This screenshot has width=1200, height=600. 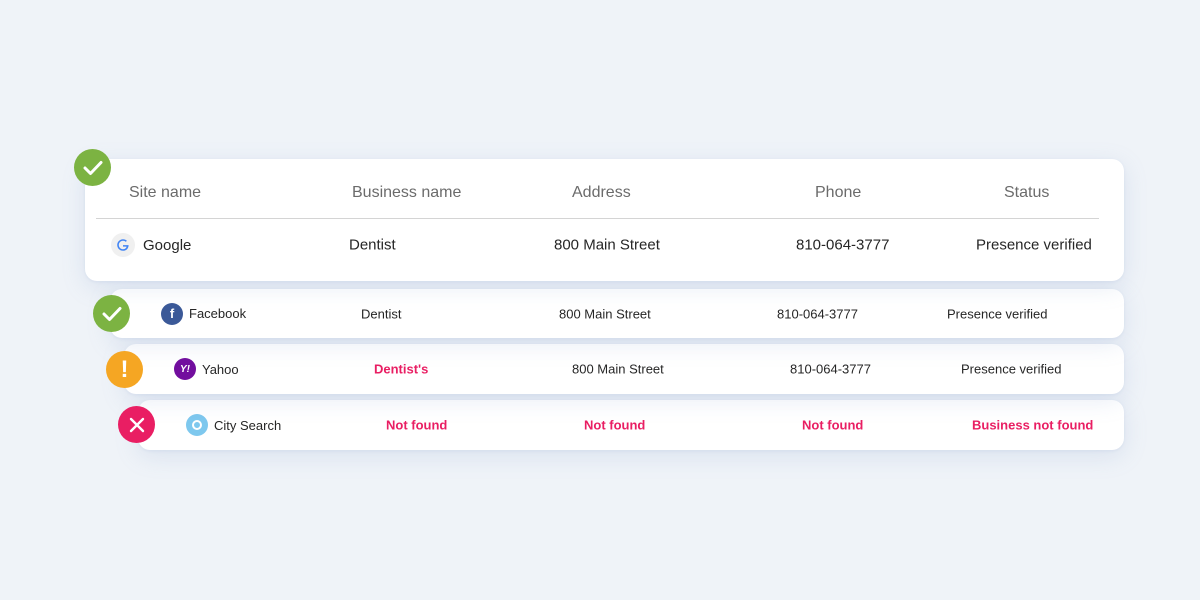 I want to click on status-cell: Business not found, so click(x=1033, y=425).